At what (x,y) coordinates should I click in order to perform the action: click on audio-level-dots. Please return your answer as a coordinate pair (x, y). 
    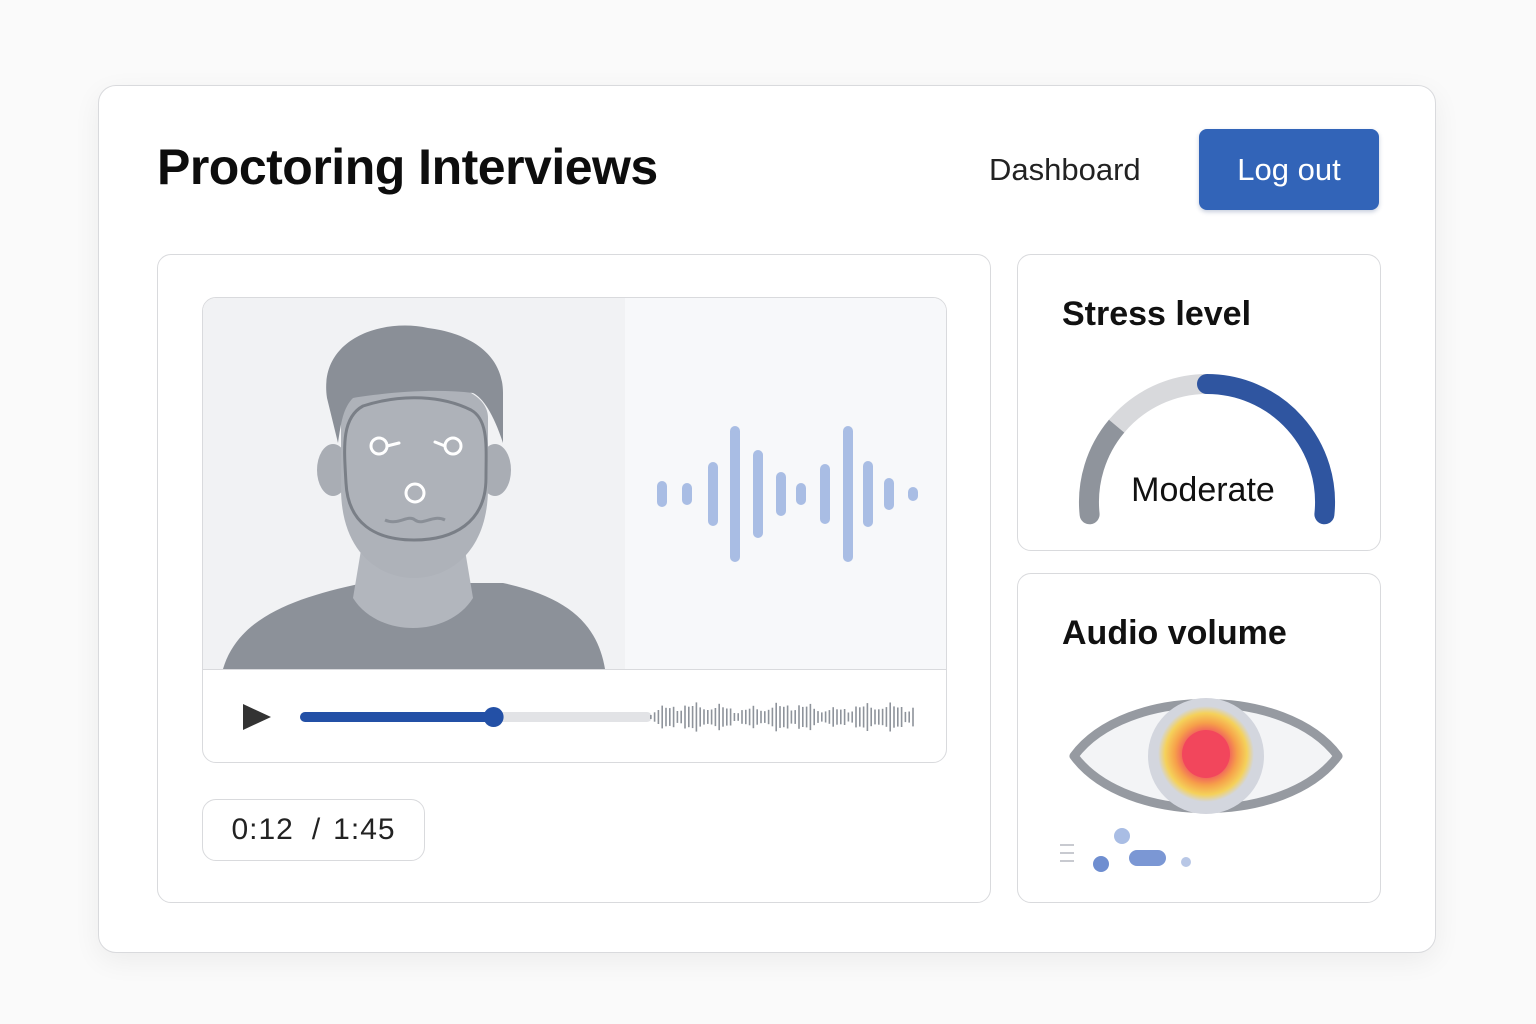
    Looking at the image, I should click on (1125, 850).